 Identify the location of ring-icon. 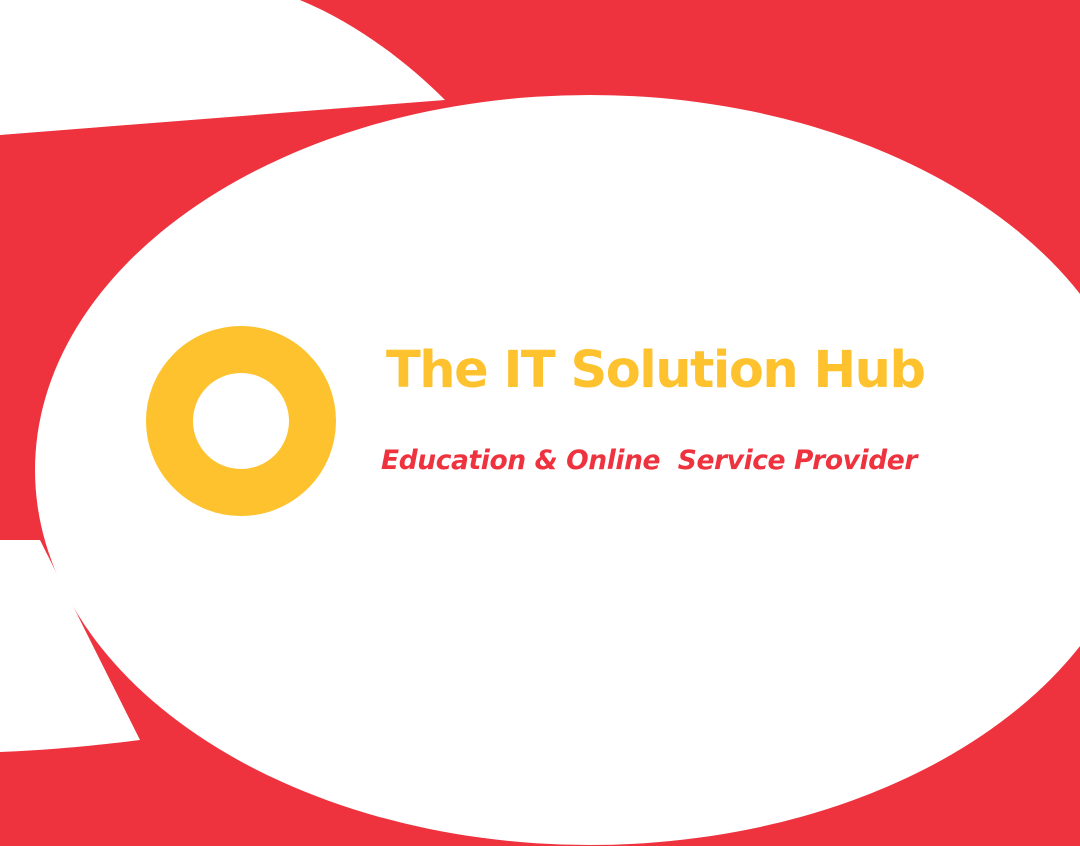
(241, 421).